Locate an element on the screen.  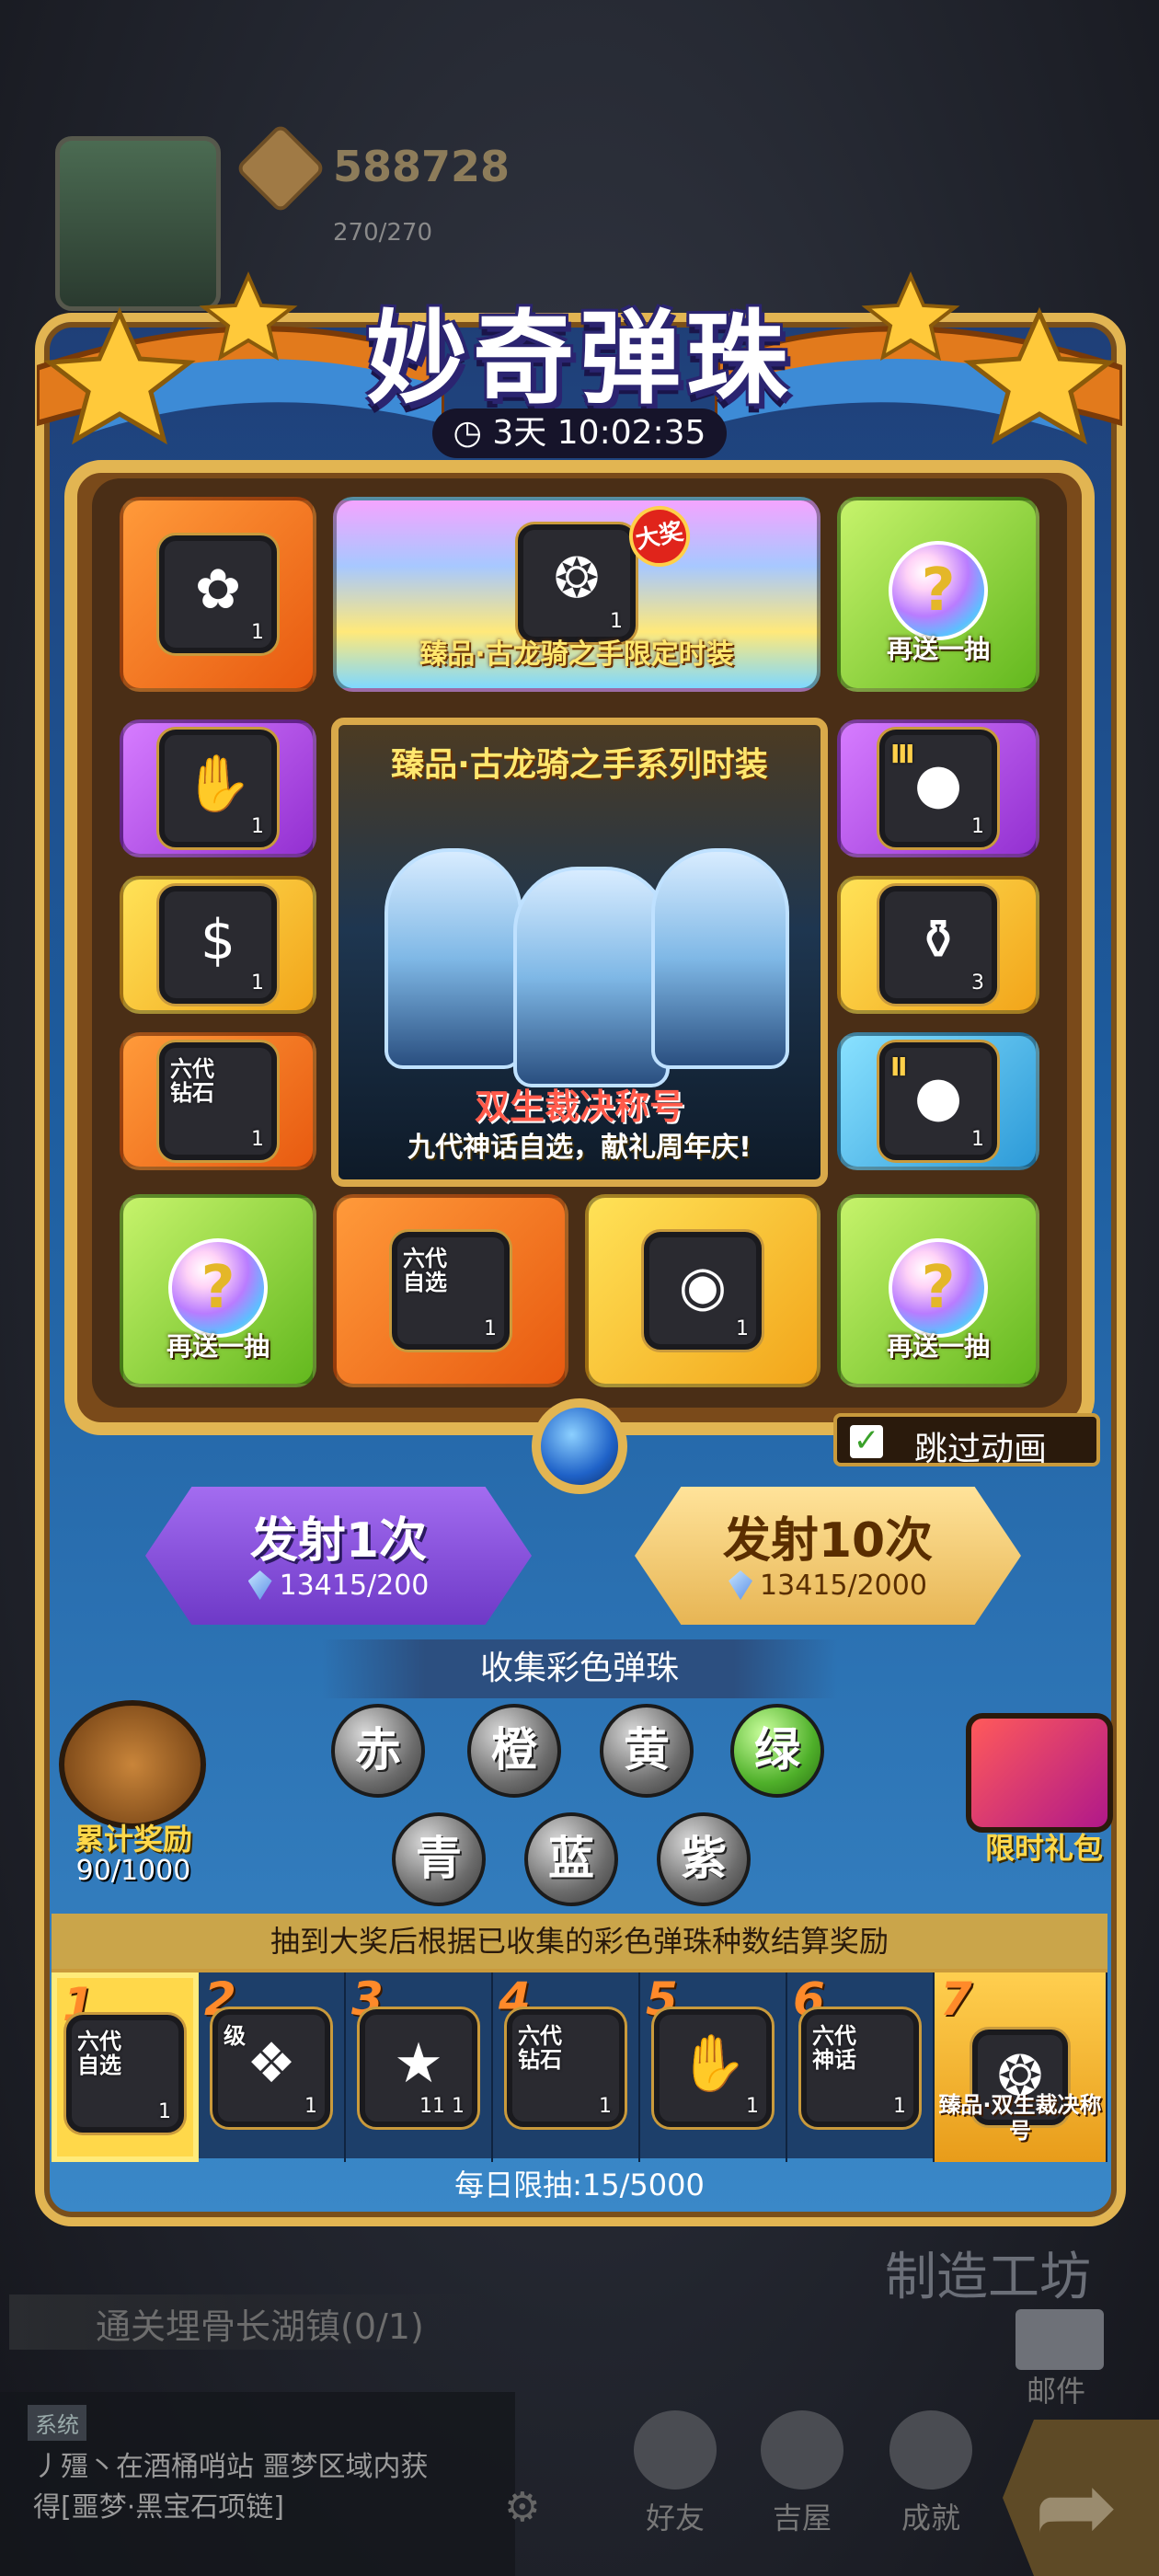
event-title: 妙奇弹珠 is located at coordinates (579, 359).